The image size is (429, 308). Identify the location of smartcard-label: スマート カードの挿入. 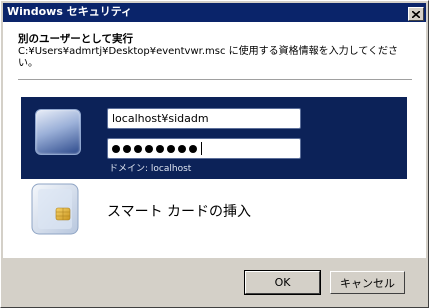
(179, 211).